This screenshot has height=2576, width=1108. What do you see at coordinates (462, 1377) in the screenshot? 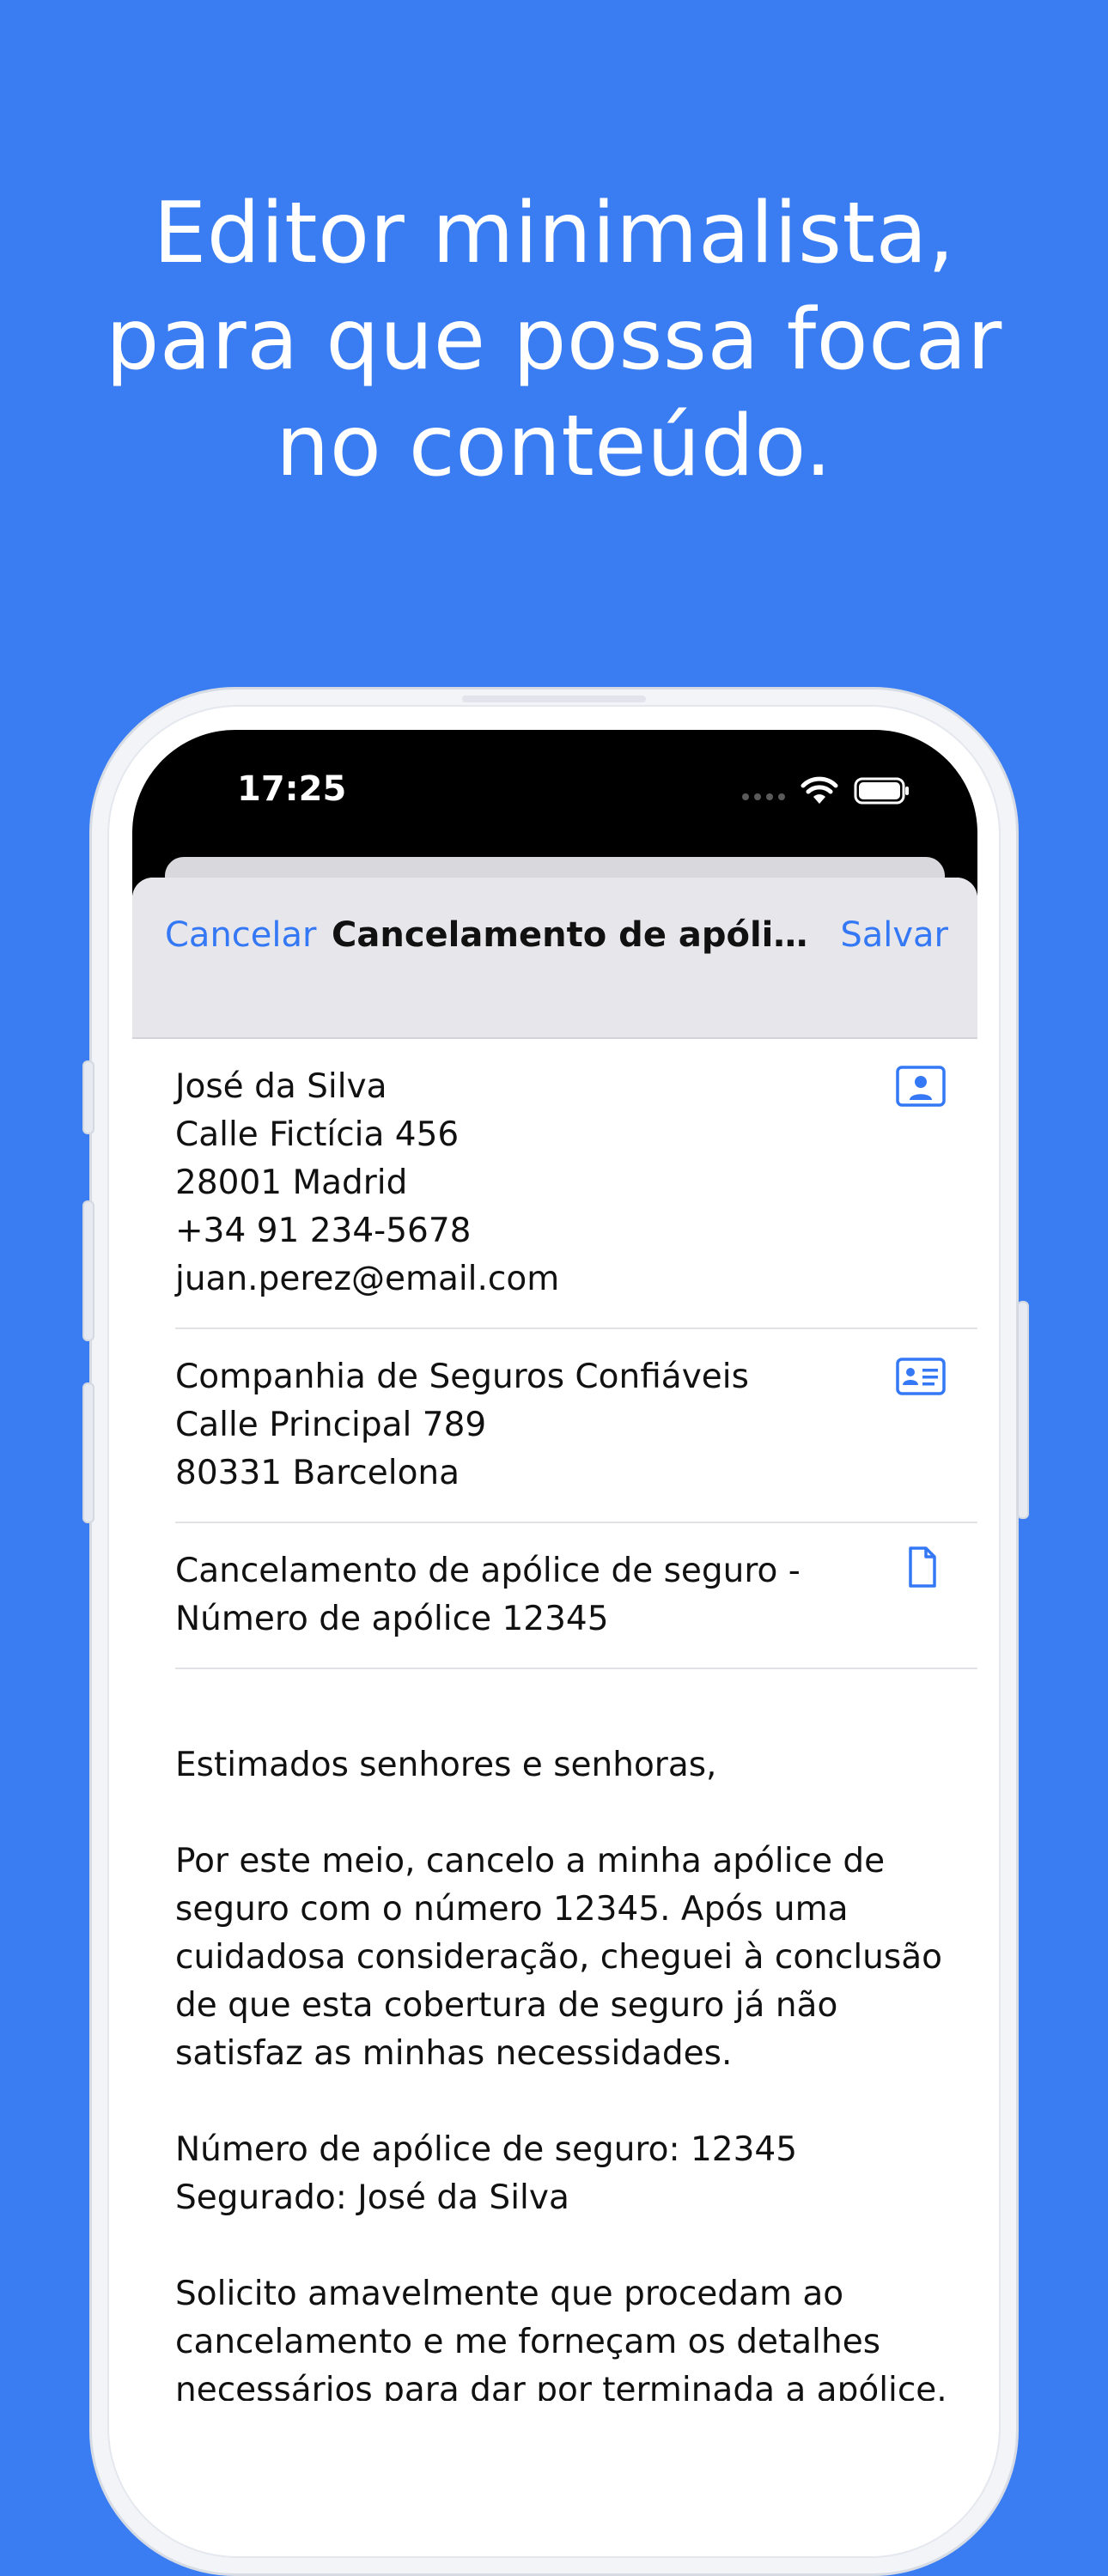
I see `recipient-line: Companhia de Seguros Confiáveis` at bounding box center [462, 1377].